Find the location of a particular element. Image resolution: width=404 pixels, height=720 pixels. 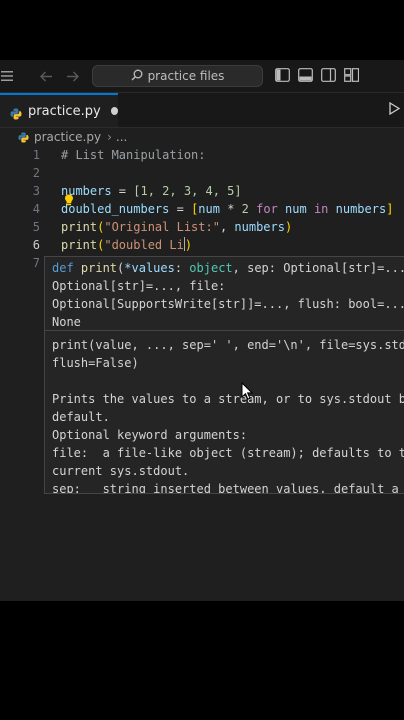

back-arrow-icon is located at coordinates (46, 76).